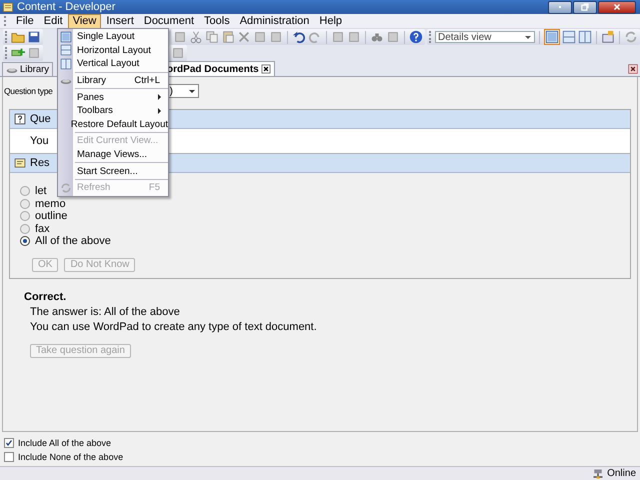  Describe the element at coordinates (416, 37) in the screenshot. I see `help-icon` at that location.